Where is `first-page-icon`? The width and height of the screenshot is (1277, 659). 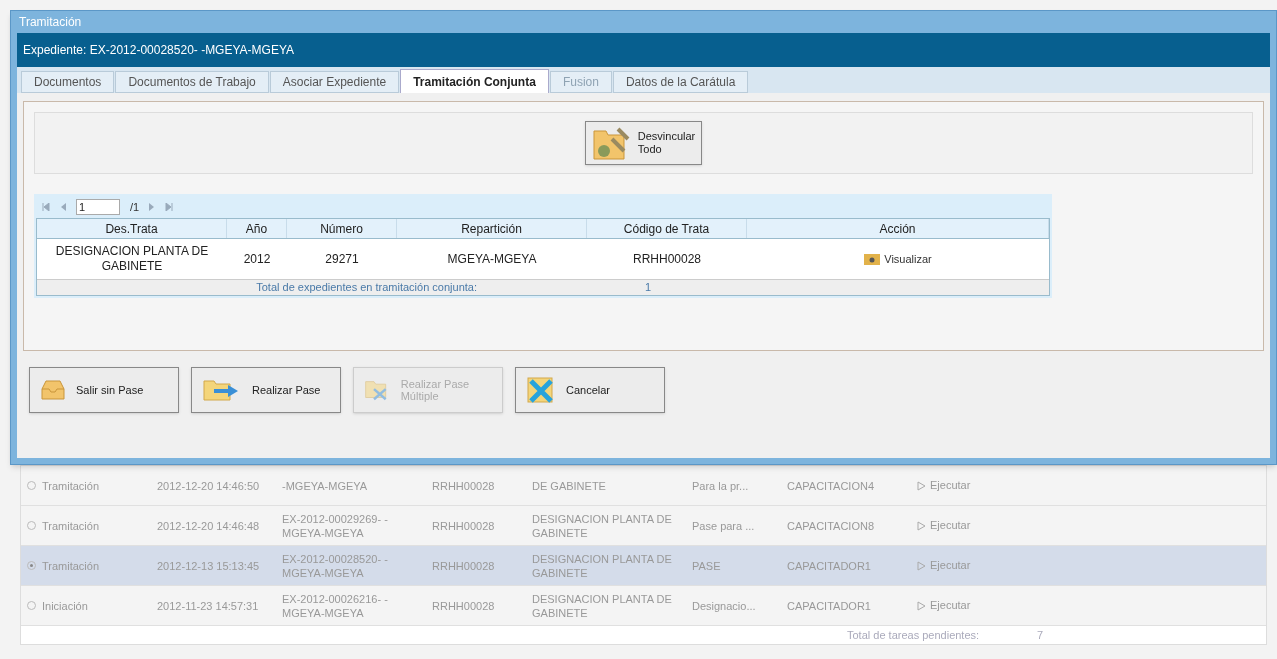 first-page-icon is located at coordinates (46, 207).